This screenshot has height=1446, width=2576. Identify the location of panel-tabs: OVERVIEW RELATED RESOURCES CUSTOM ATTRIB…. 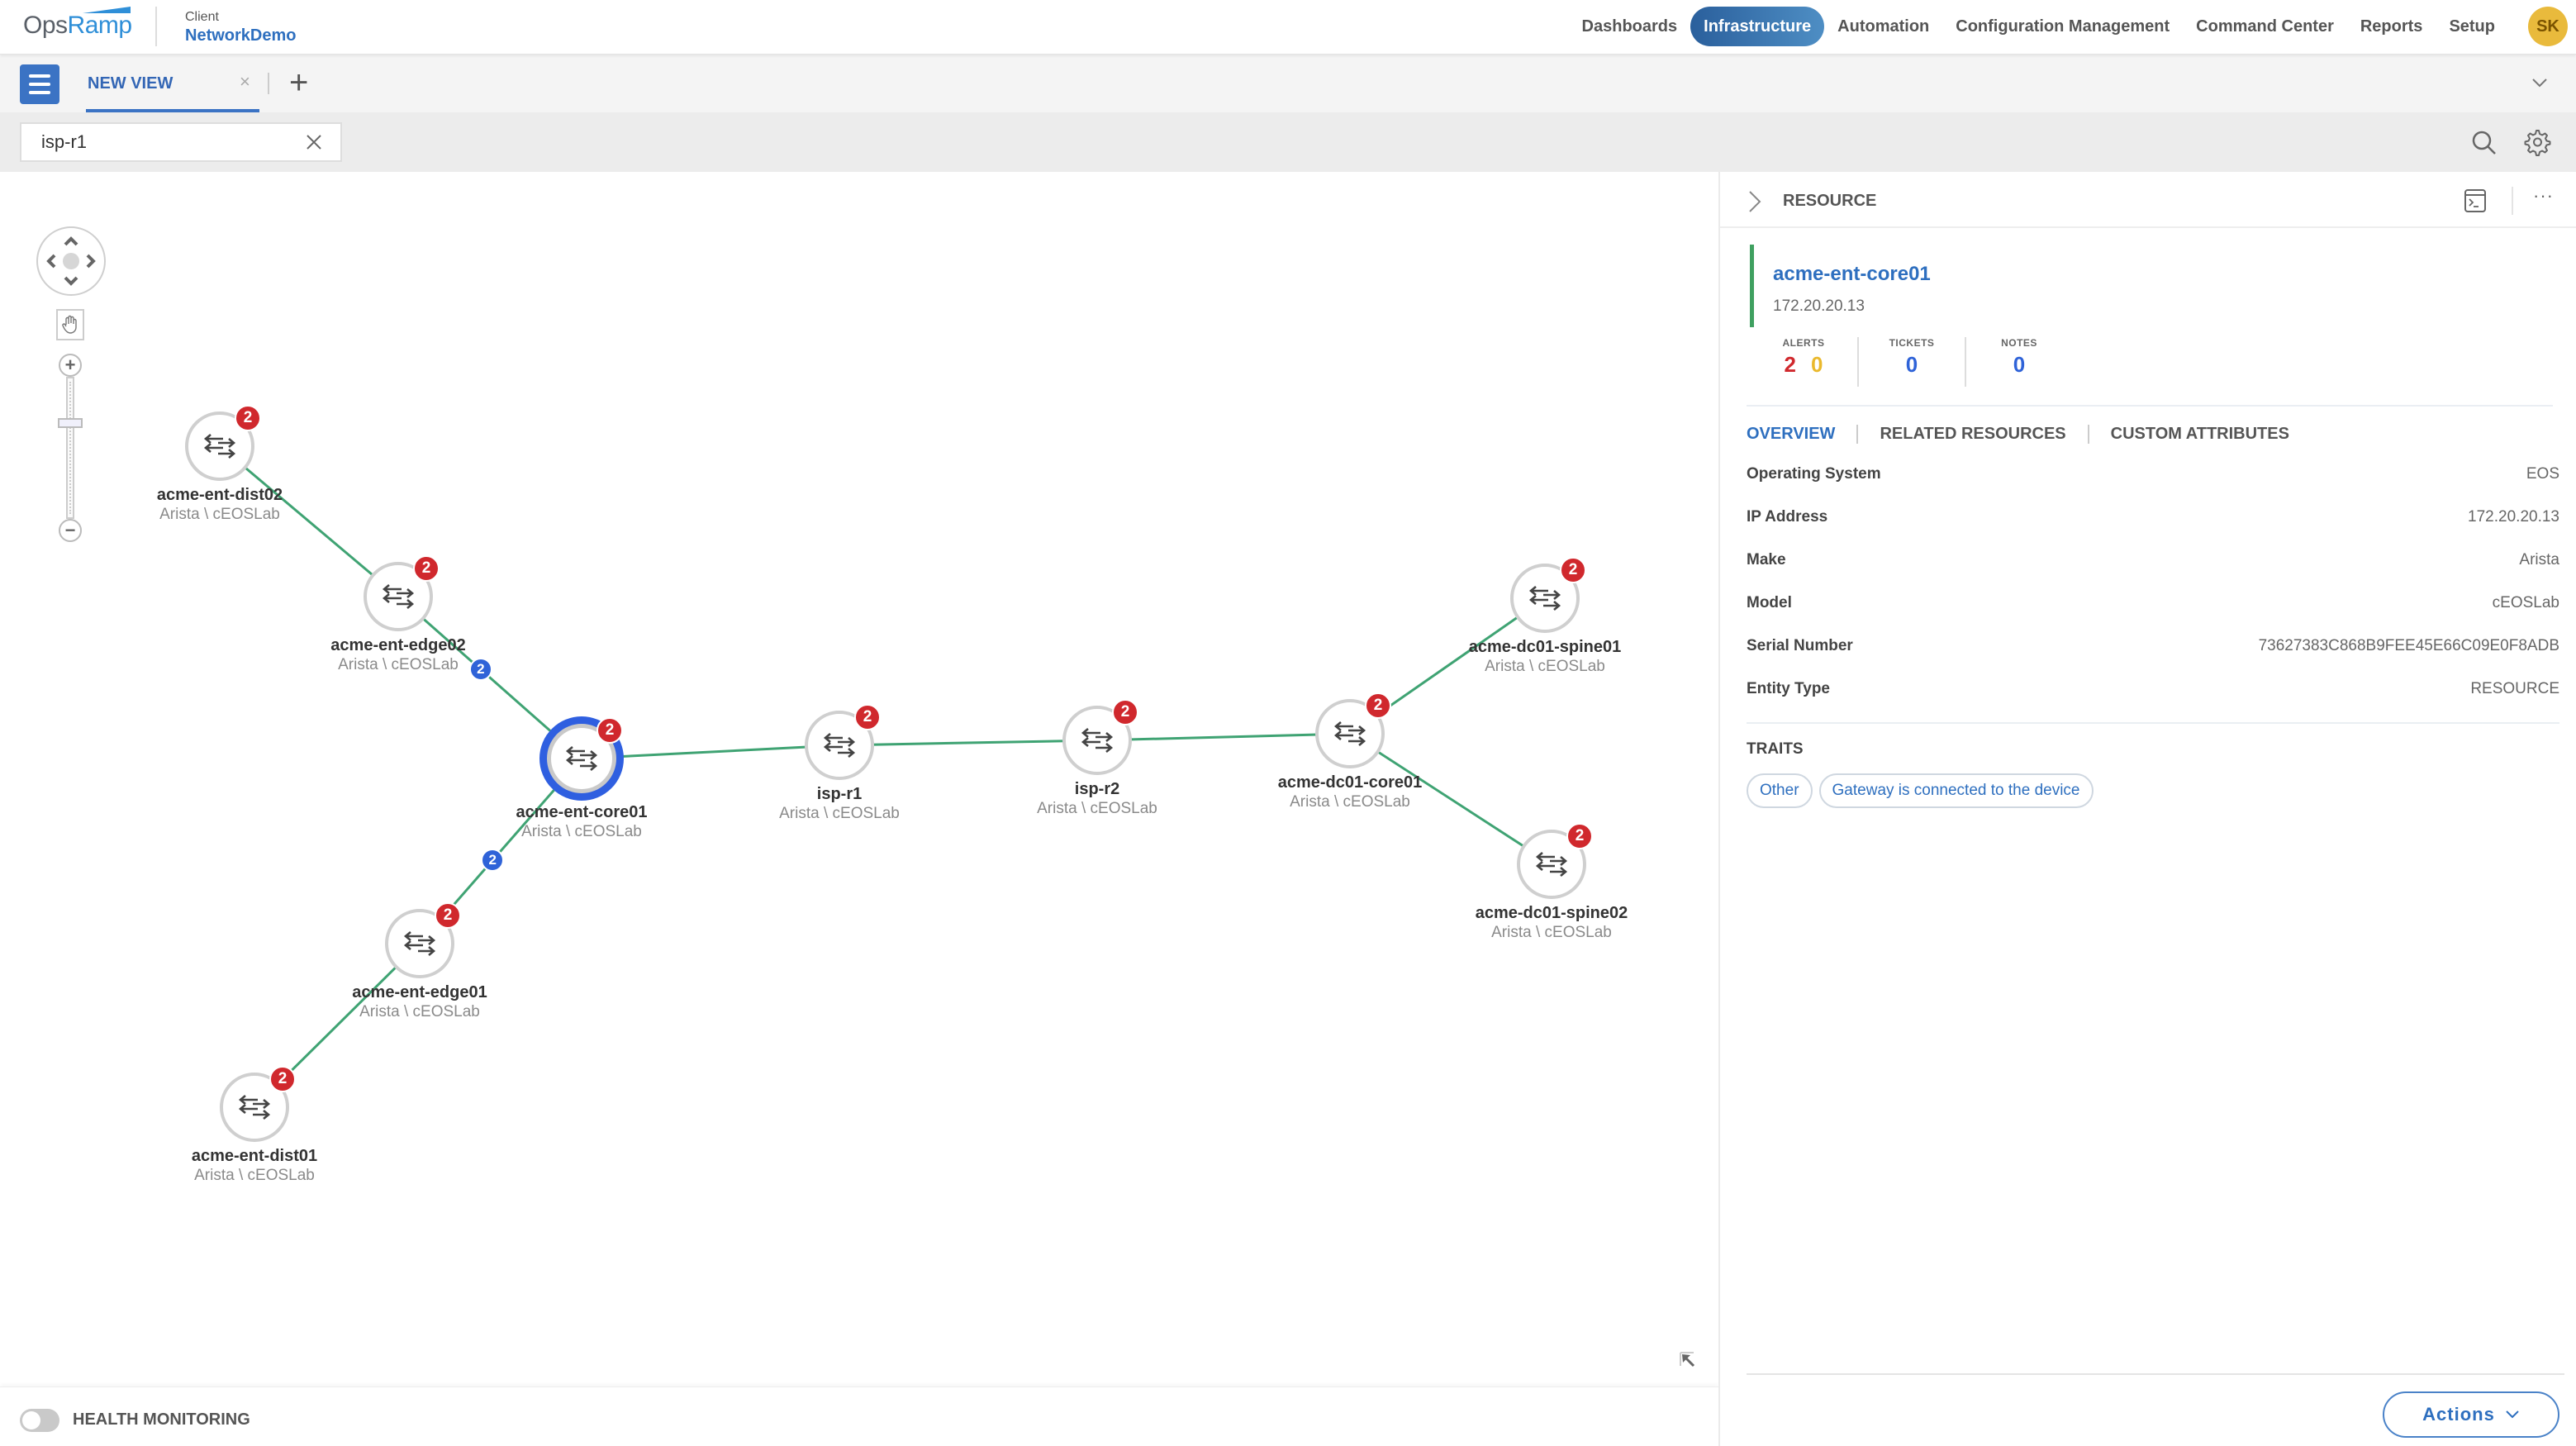
(2029, 433).